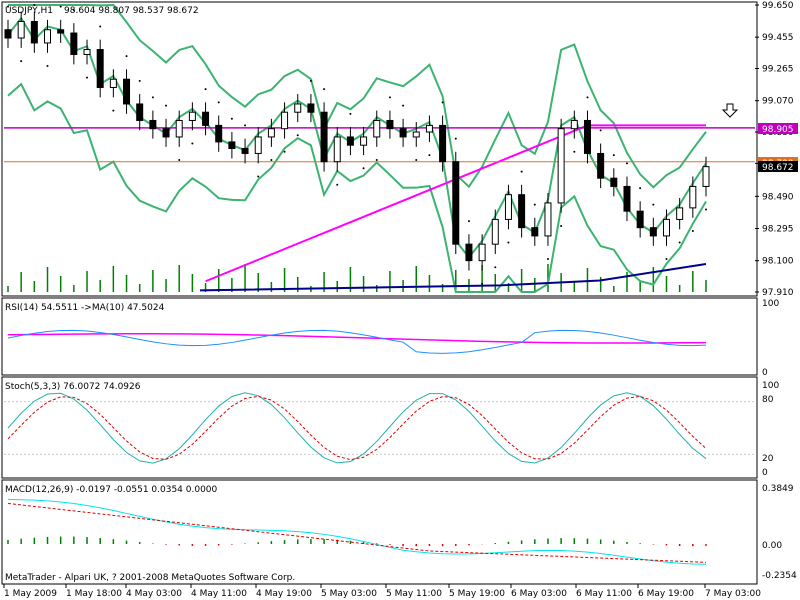 Image resolution: width=800 pixels, height=600 pixels. Describe the element at coordinates (85, 308) in the screenshot. I see `rsi-title: RSI(14) 54.5511 ->MA(10) 47.5024` at that location.